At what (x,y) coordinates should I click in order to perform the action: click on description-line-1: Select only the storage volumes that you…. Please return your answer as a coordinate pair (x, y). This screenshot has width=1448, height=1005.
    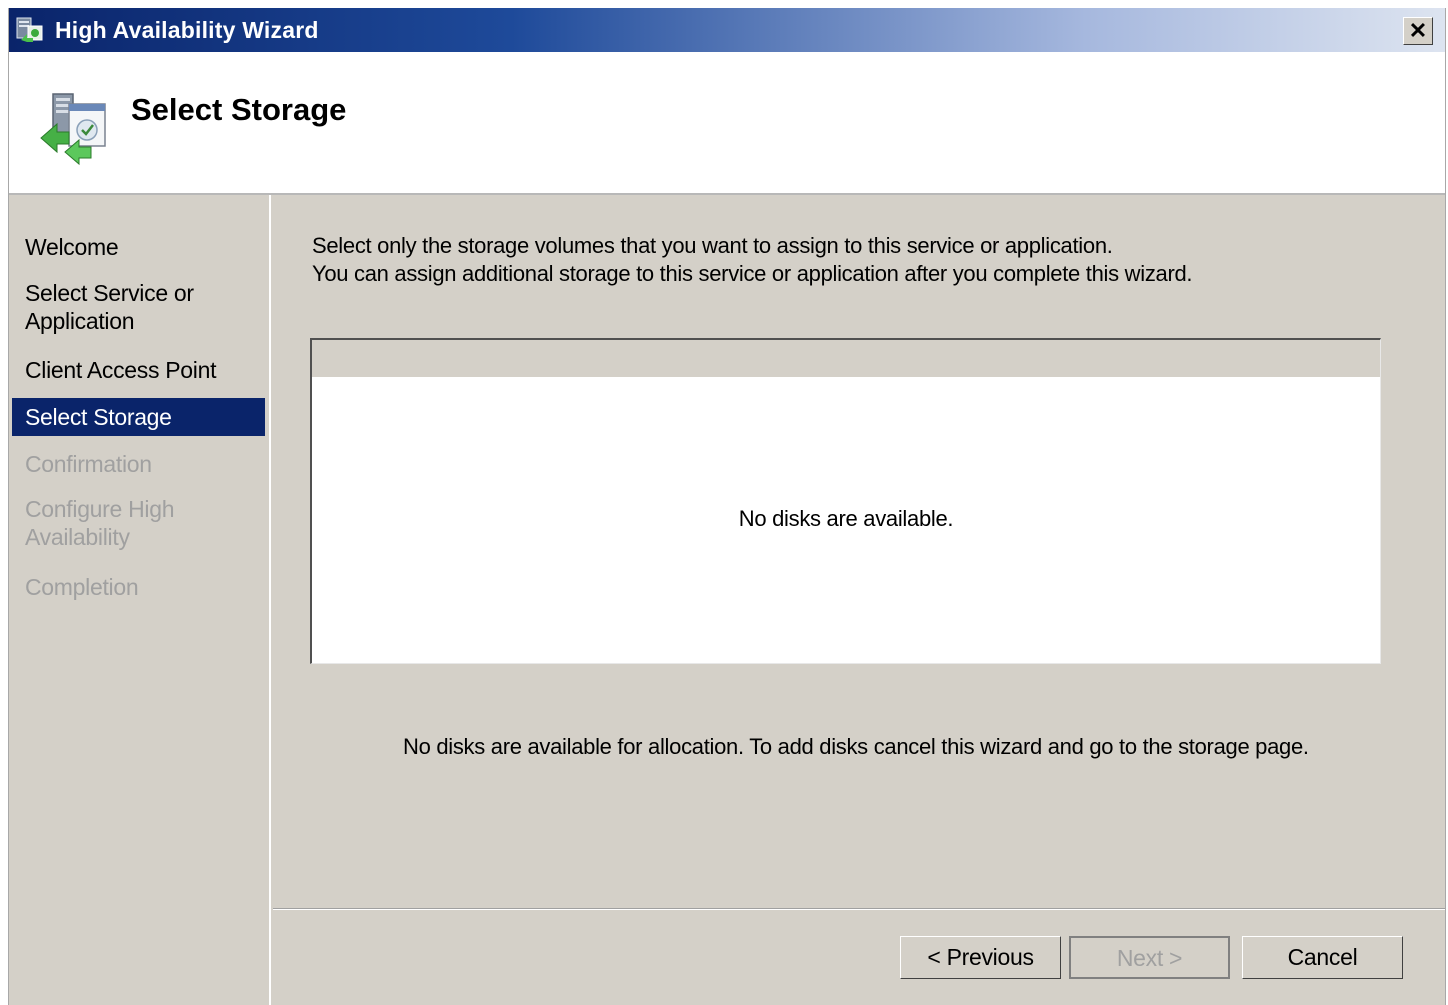
    Looking at the image, I should click on (712, 245).